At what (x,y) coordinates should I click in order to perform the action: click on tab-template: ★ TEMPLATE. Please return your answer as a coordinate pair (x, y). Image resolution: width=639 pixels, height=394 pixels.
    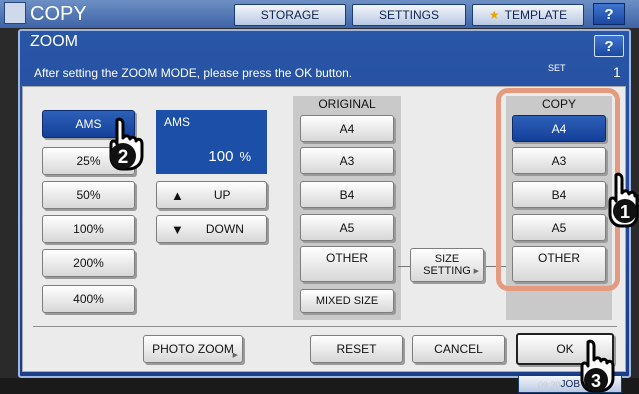
    Looking at the image, I should click on (528, 15).